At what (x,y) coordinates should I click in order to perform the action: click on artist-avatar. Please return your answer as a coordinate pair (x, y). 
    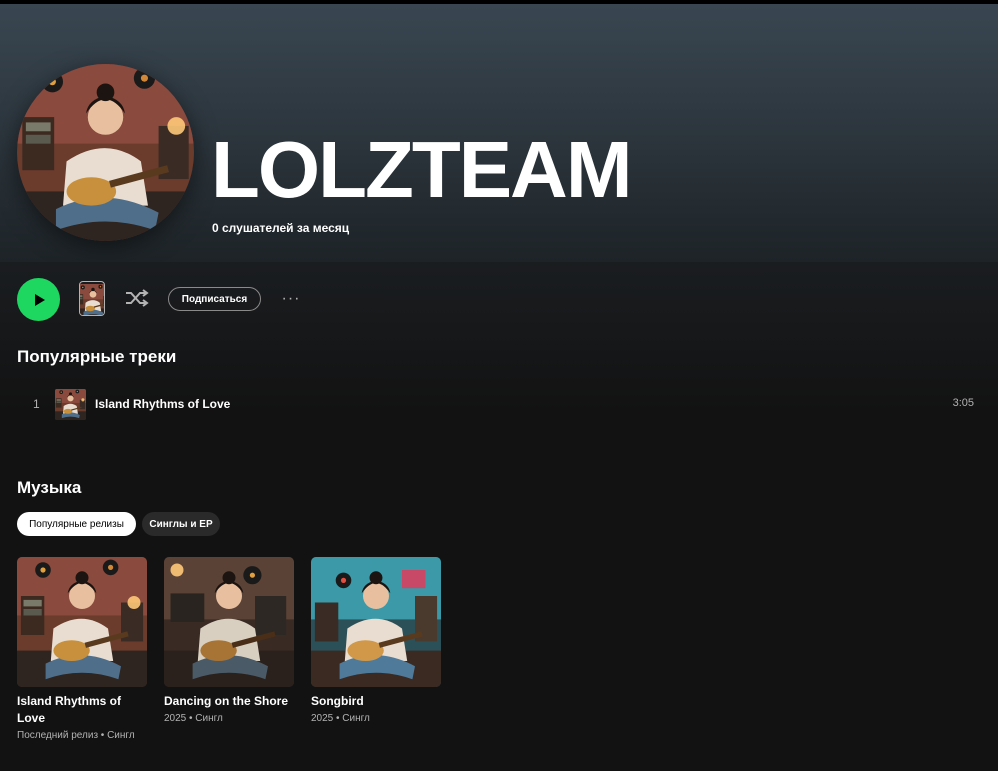
    Looking at the image, I should click on (105, 152).